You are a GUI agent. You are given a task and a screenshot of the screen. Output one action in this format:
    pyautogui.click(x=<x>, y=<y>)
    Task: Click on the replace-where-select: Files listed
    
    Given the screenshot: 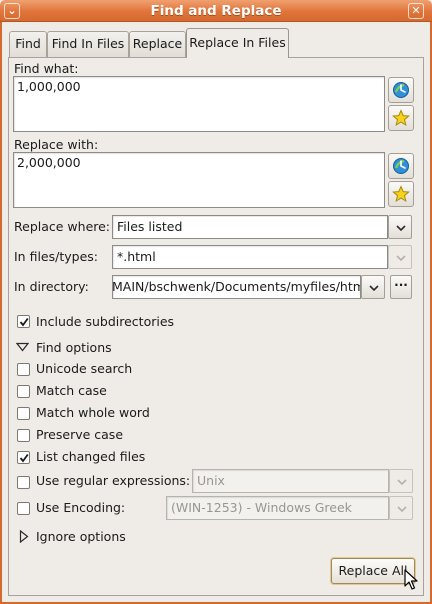 What is the action you would take?
    pyautogui.click(x=250, y=227)
    